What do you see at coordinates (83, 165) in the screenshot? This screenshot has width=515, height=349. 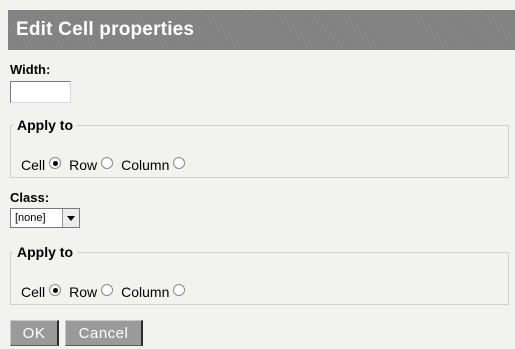 I see `width-apply-row-label: Row` at bounding box center [83, 165].